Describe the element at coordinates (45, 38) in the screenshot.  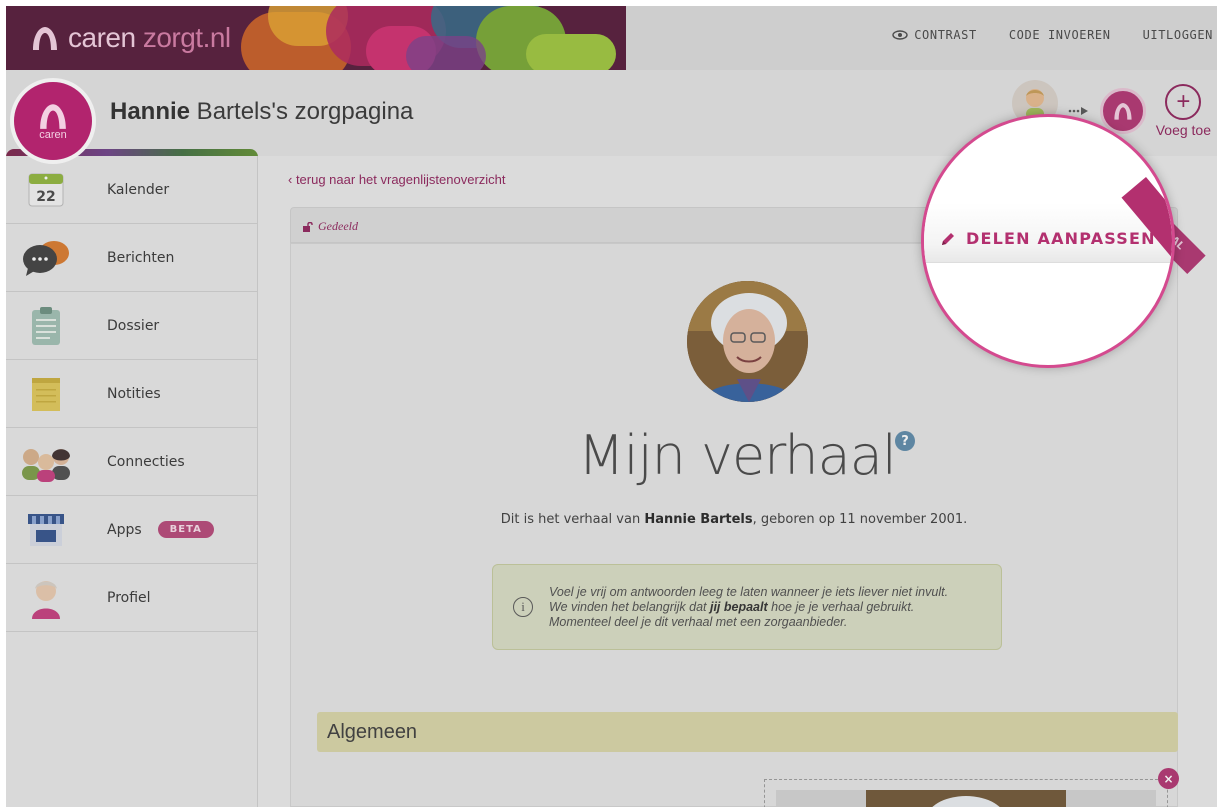
I see `caren-logo-icon` at that location.